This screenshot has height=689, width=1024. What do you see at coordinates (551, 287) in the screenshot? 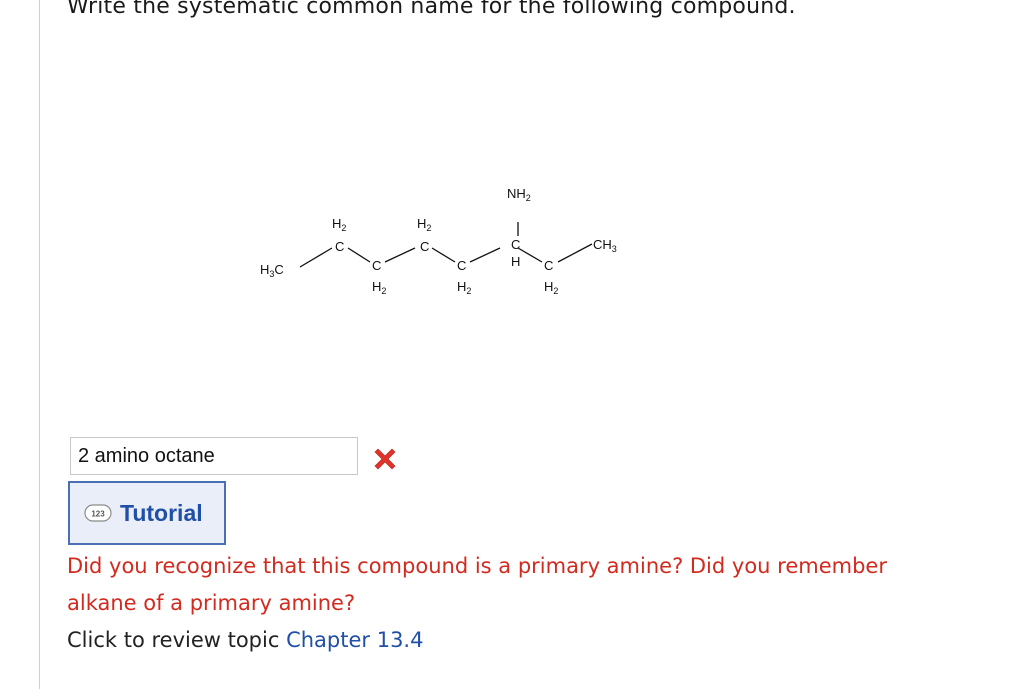
I see `ch2-bottom-3-h: H2` at bounding box center [551, 287].